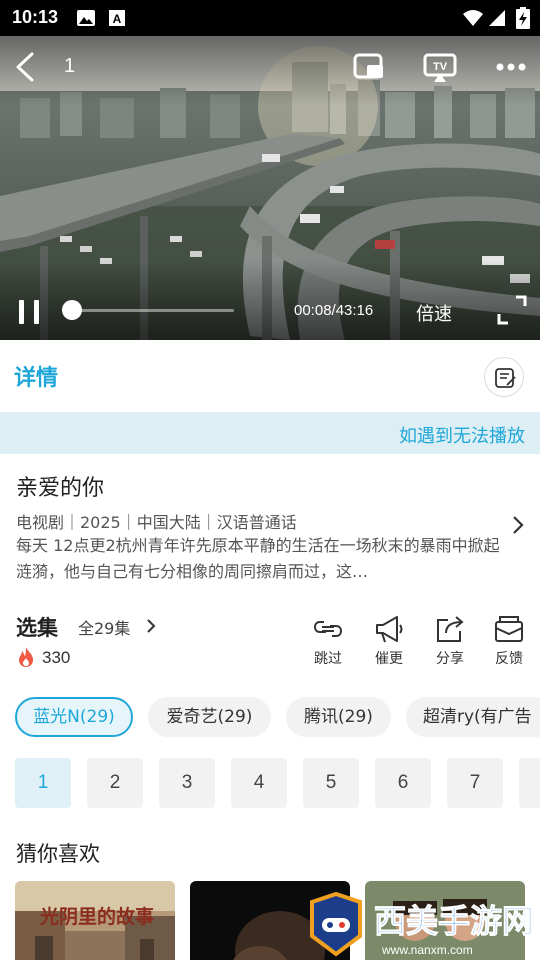  What do you see at coordinates (60, 488) in the screenshot?
I see `show-title: 亲爱的你` at bounding box center [60, 488].